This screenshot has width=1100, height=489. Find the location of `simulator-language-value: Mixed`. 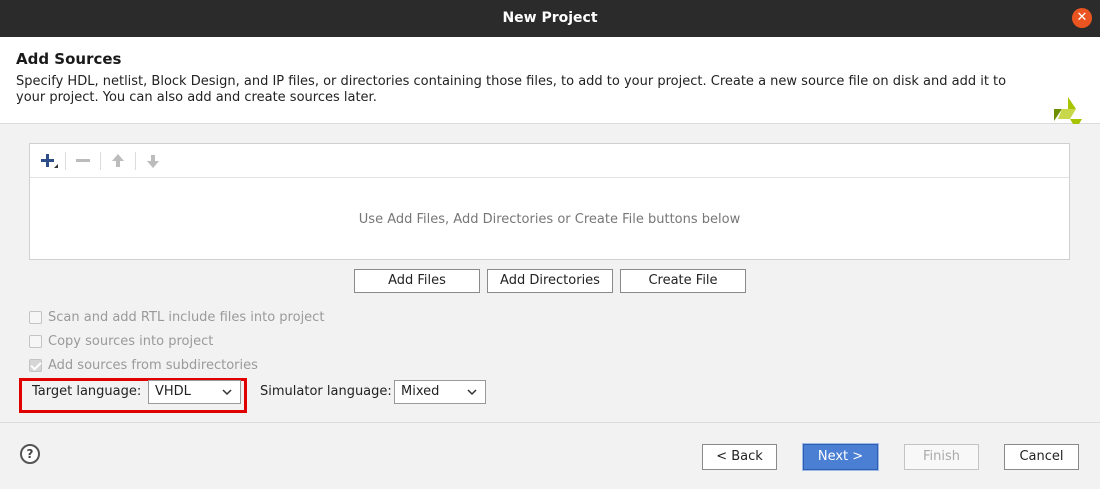

simulator-language-value: Mixed is located at coordinates (420, 391).